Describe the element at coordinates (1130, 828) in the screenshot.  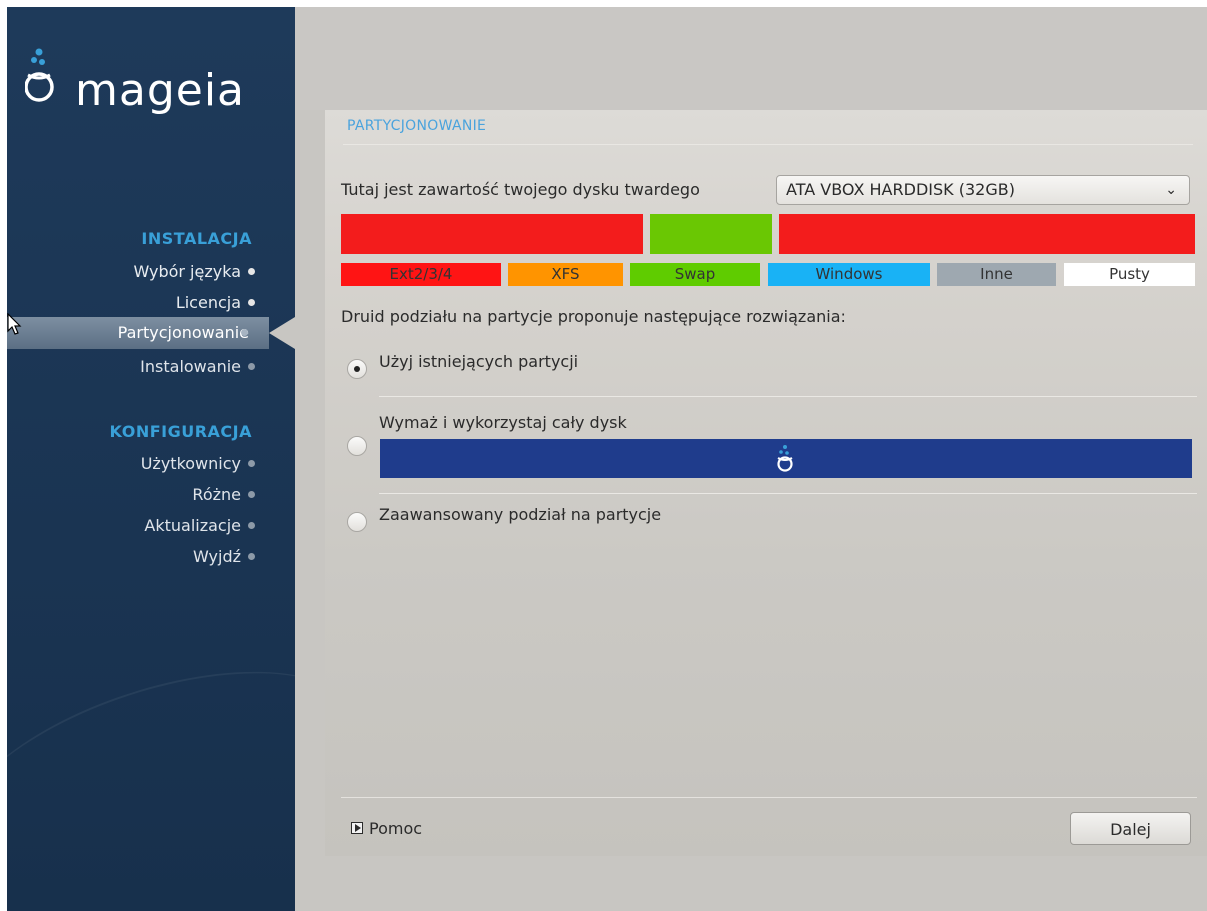
I see `next-button: Dalej` at that location.